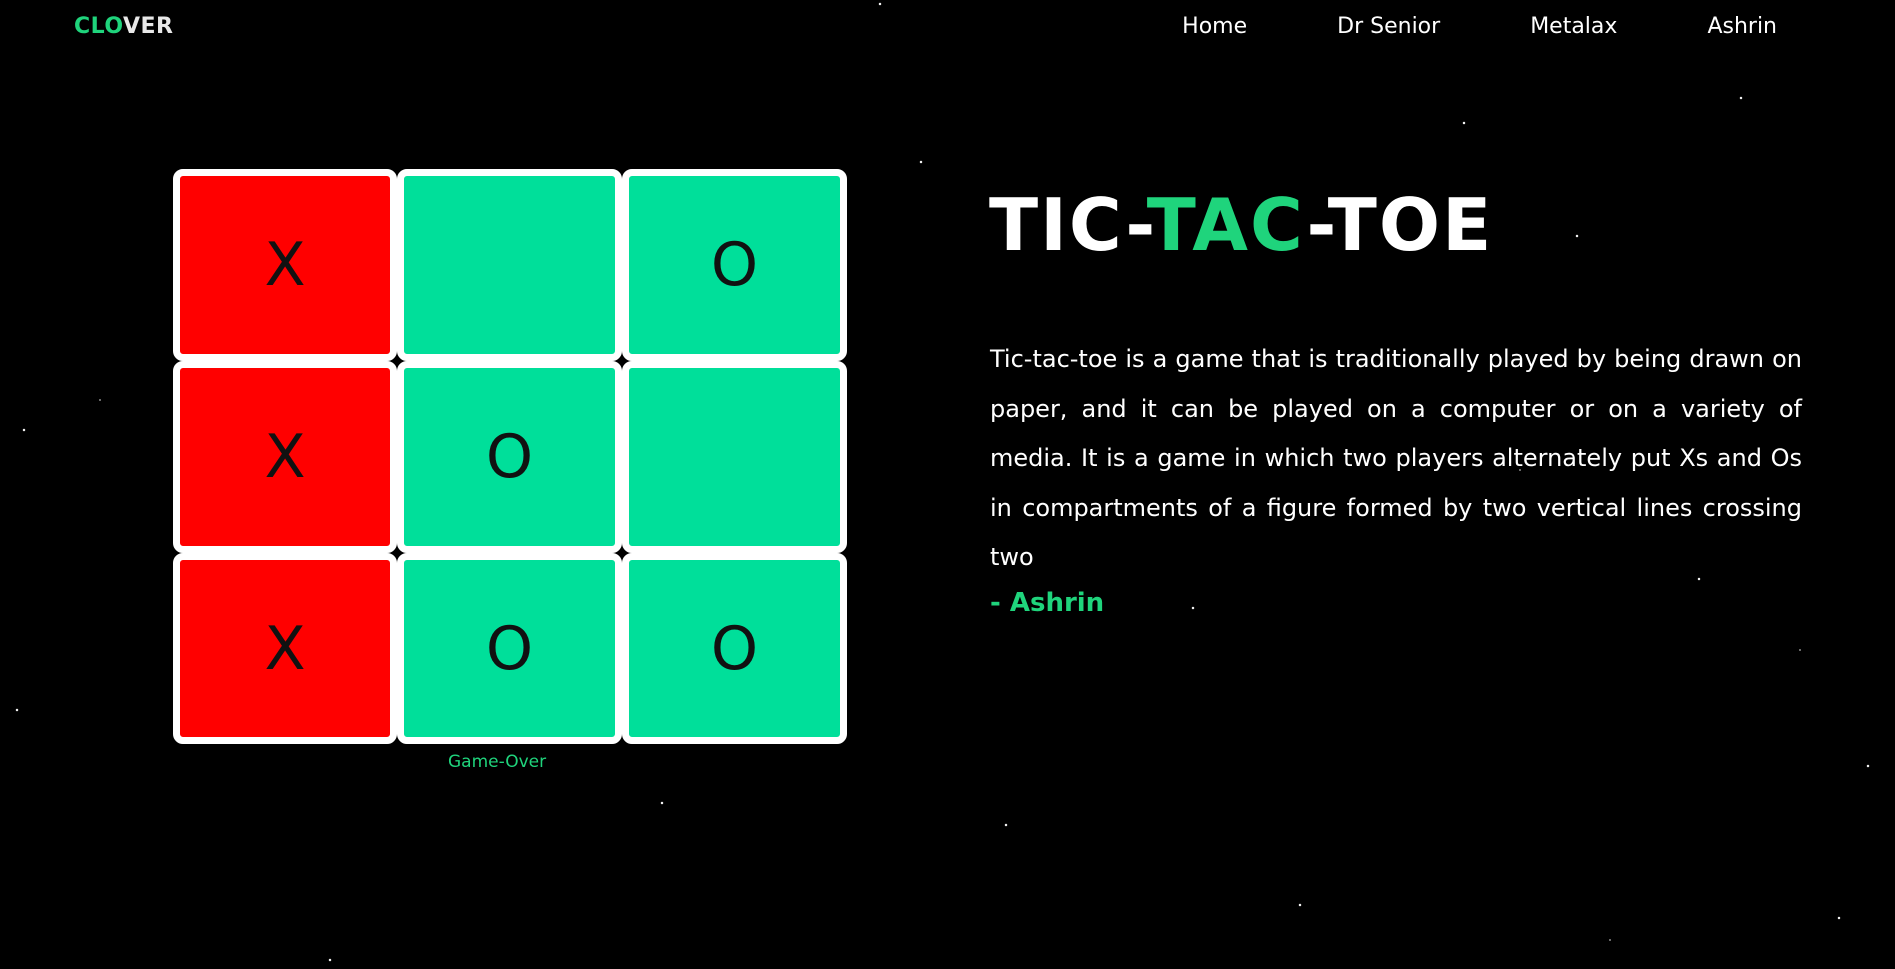 The height and width of the screenshot is (969, 1895). Describe the element at coordinates (285, 457) in the screenshot. I see `board-cell-4: X` at that location.